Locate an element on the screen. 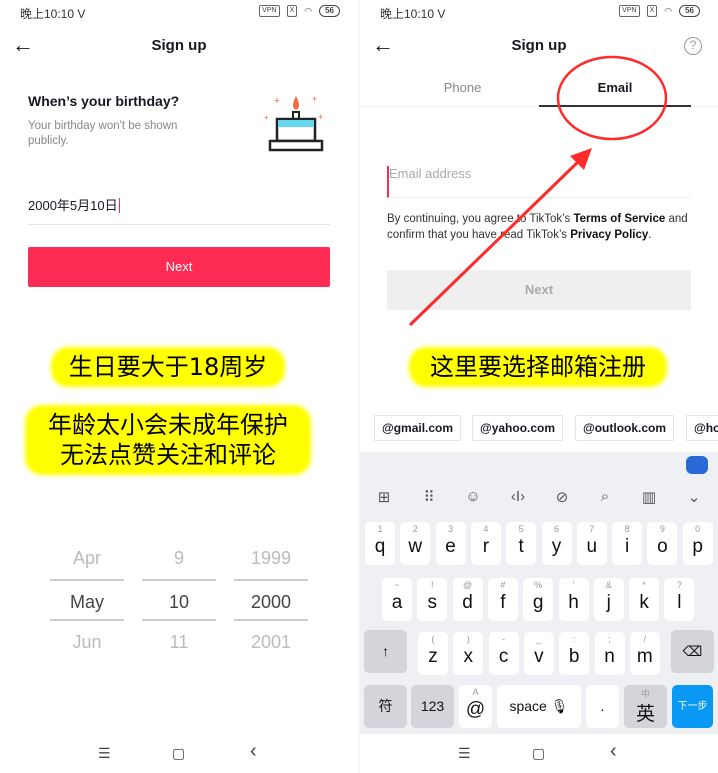 This screenshot has width=718, height=773. key-m: / m is located at coordinates (644, 653).